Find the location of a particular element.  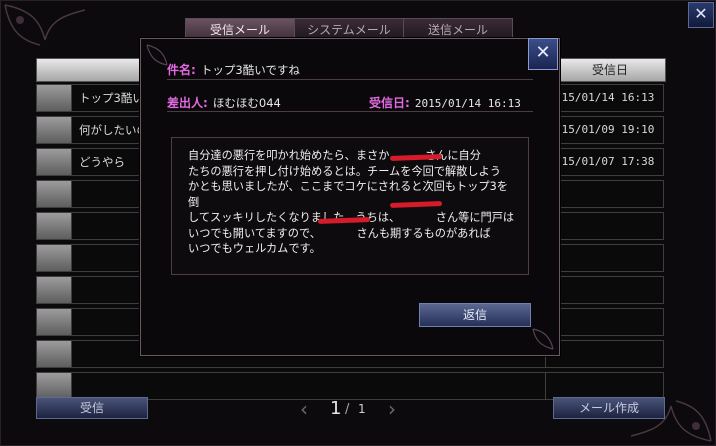

row-subject: 何がしたいの is located at coordinates (113, 130).